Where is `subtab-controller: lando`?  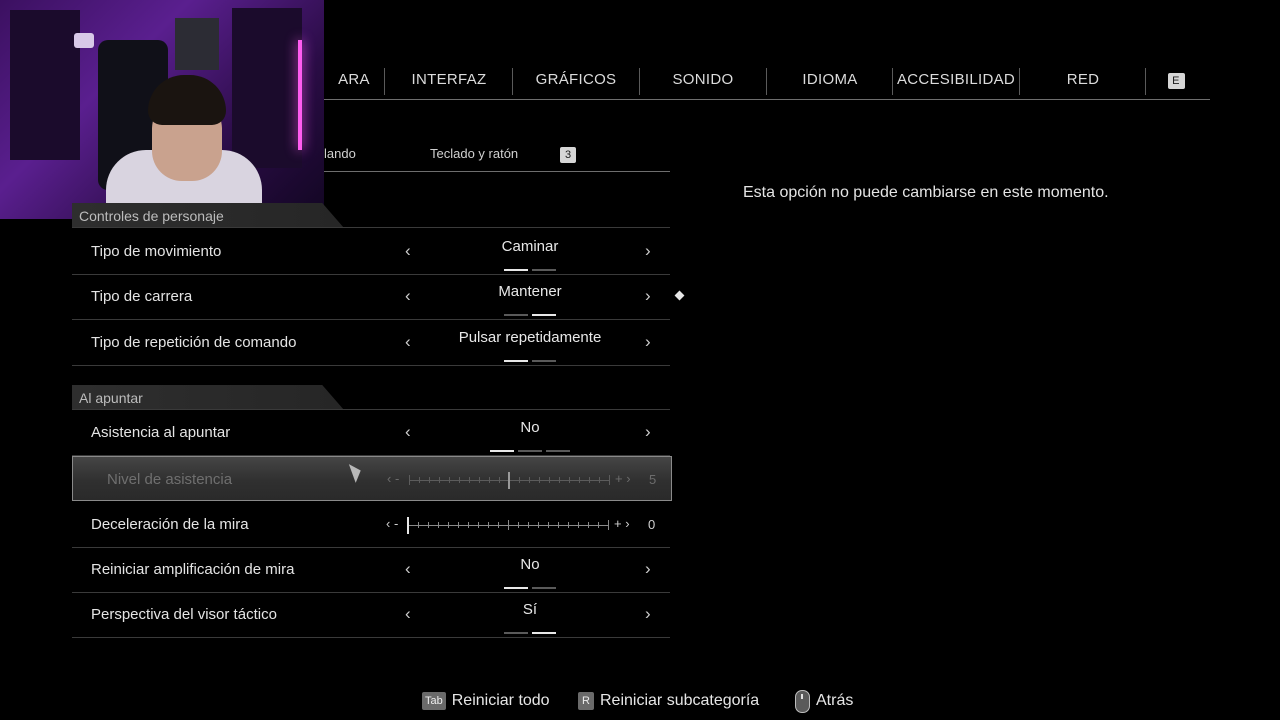 subtab-controller: lando is located at coordinates (340, 153).